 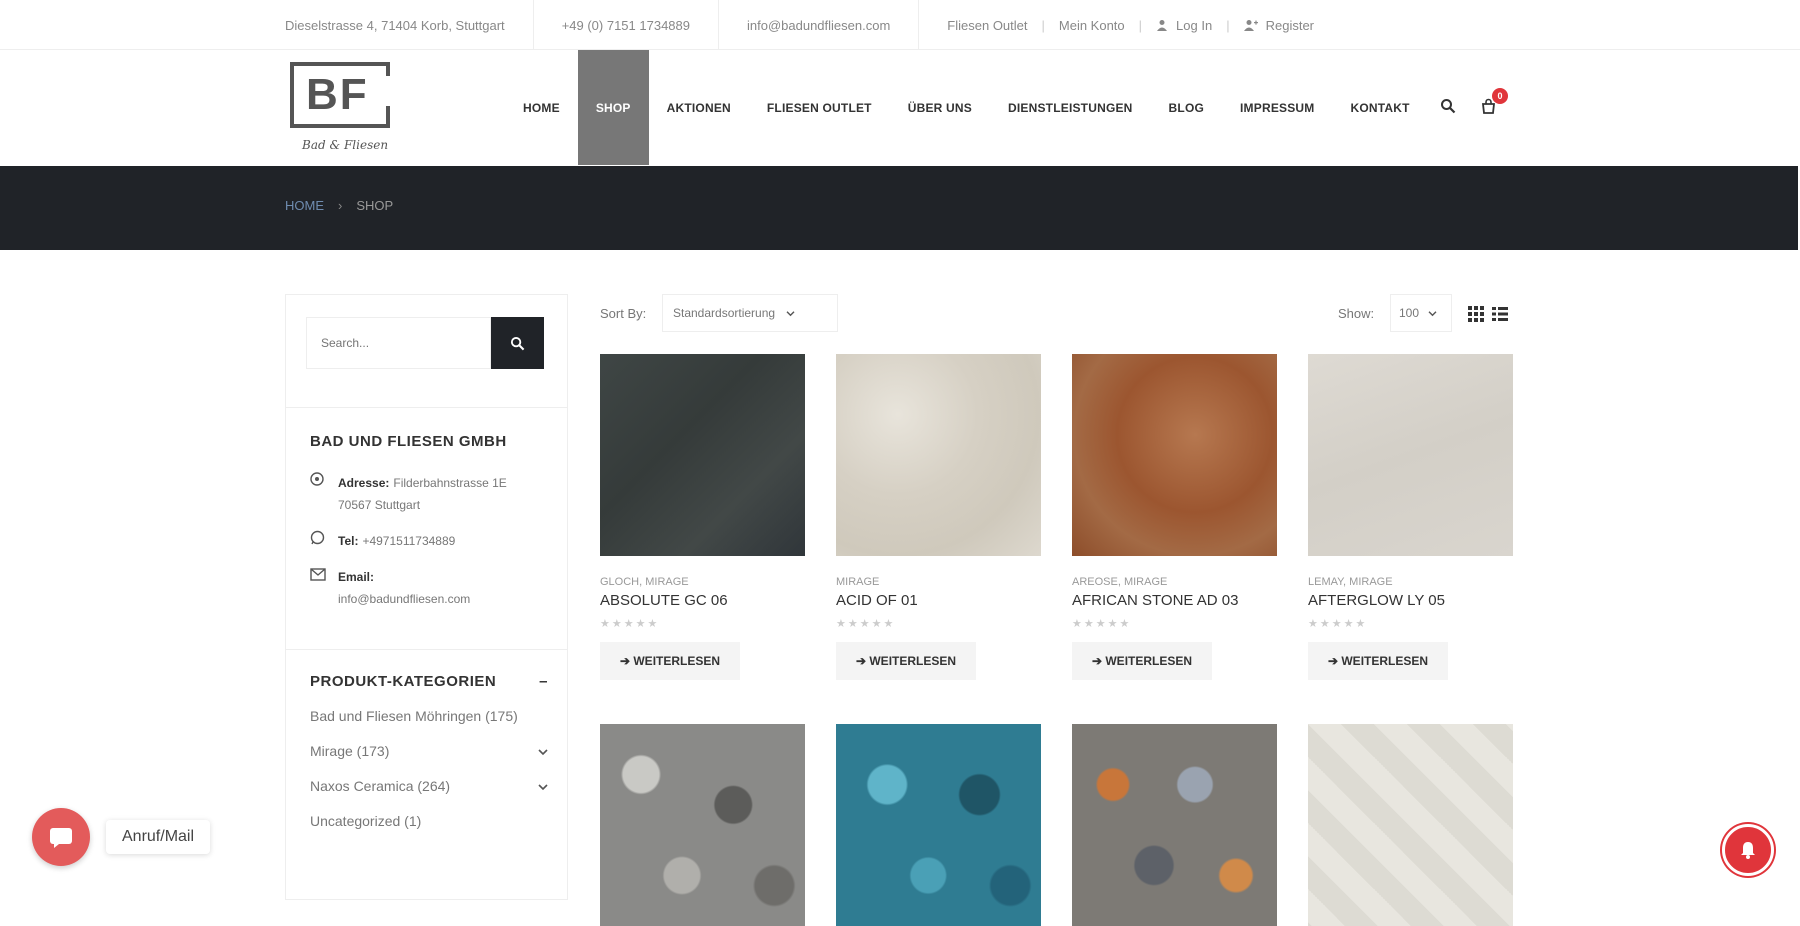 What do you see at coordinates (1409, 313) in the screenshot?
I see `show-value: 100` at bounding box center [1409, 313].